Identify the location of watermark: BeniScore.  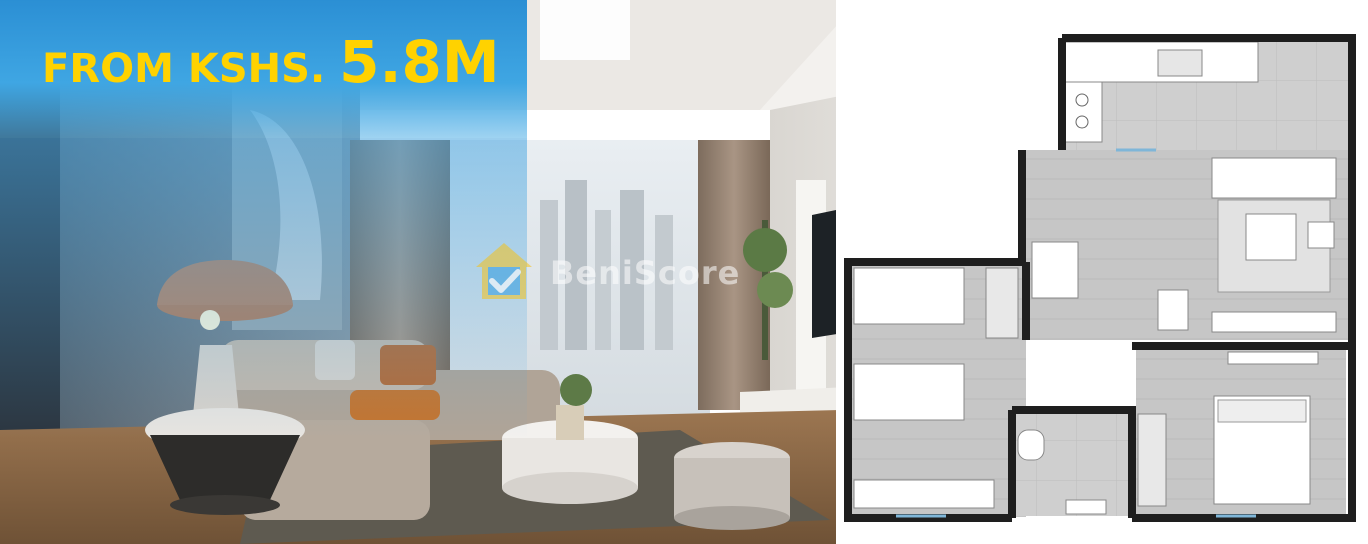
(606, 273).